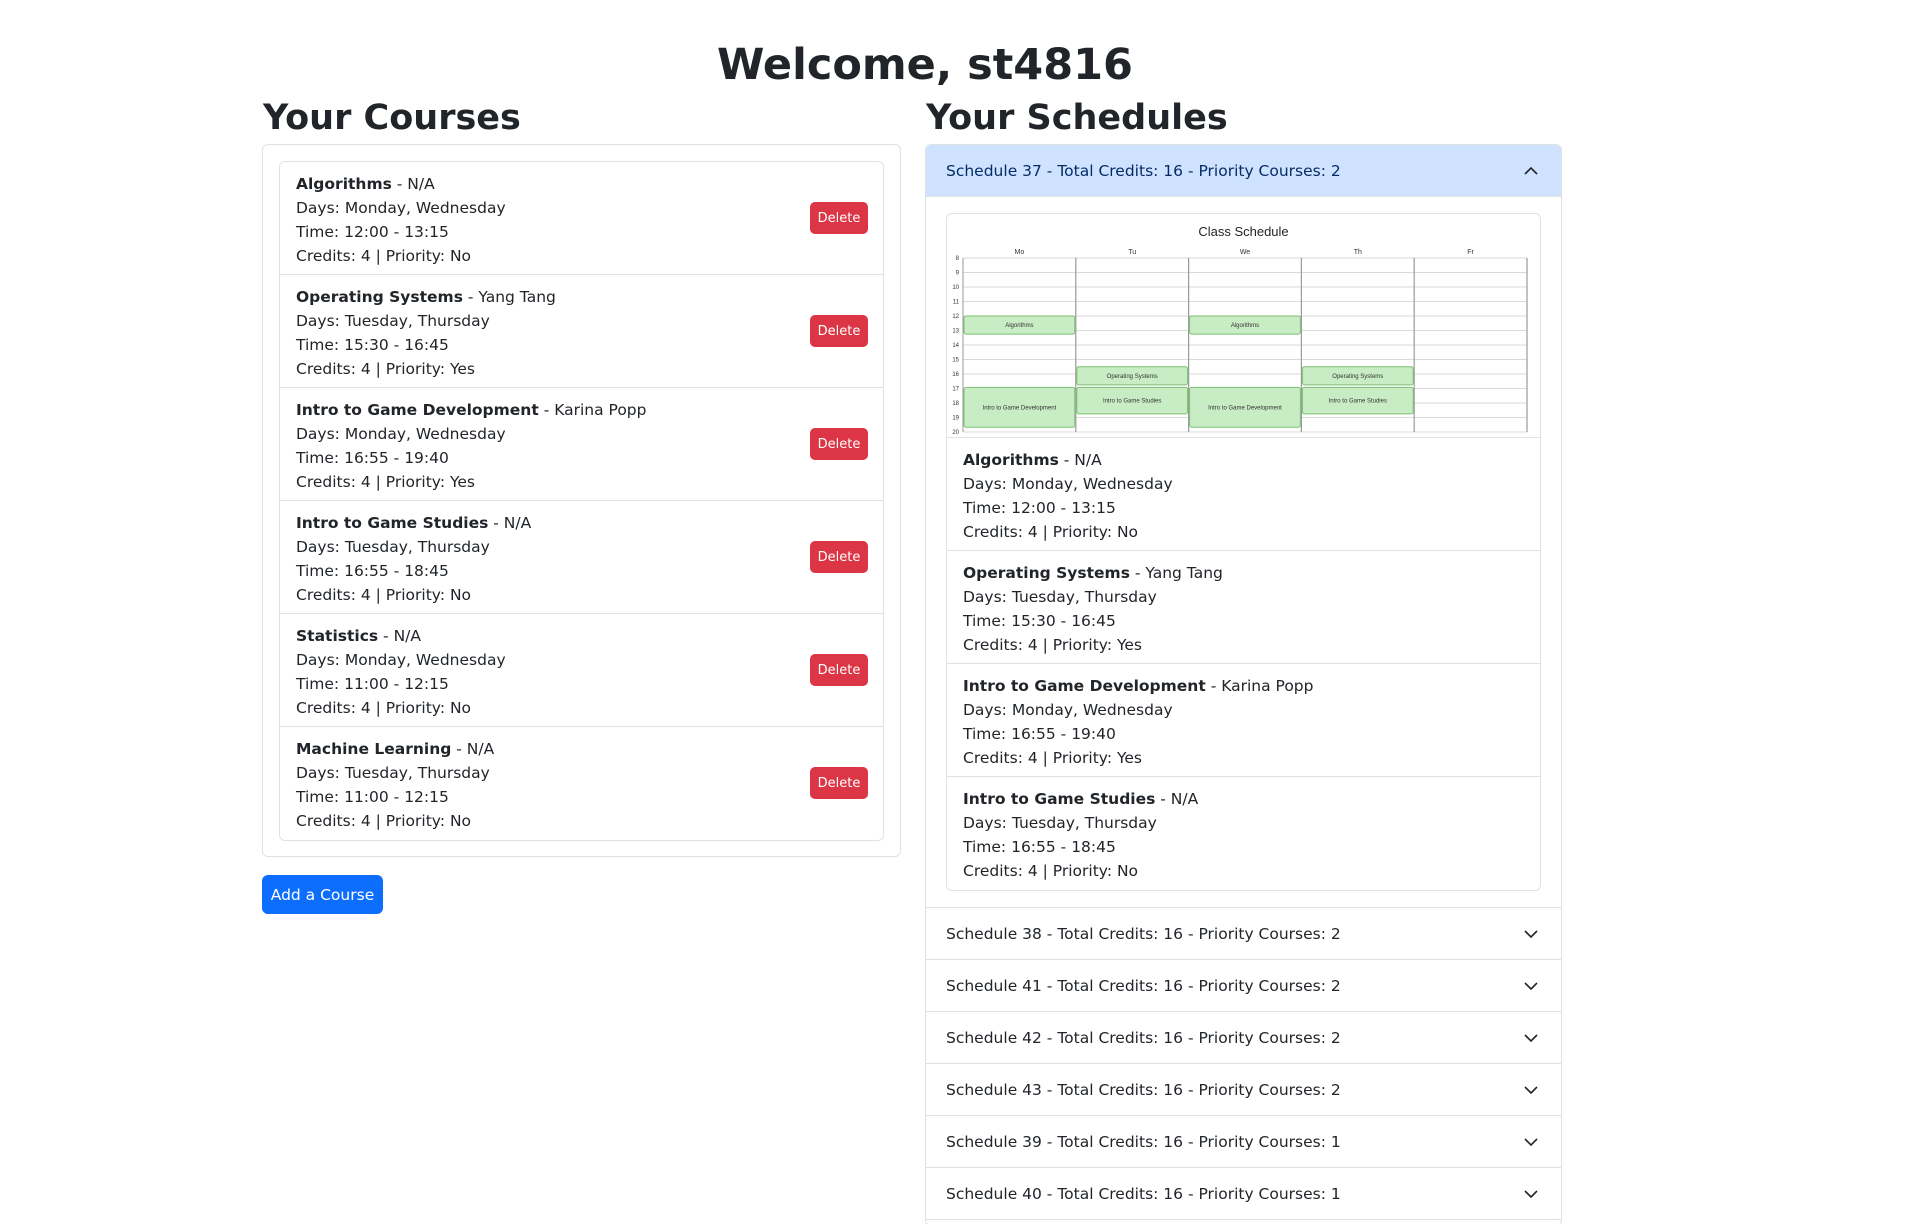 The width and height of the screenshot is (1925, 1224). Describe the element at coordinates (374, 749) in the screenshot. I see `course-name: Machine Learning` at that location.